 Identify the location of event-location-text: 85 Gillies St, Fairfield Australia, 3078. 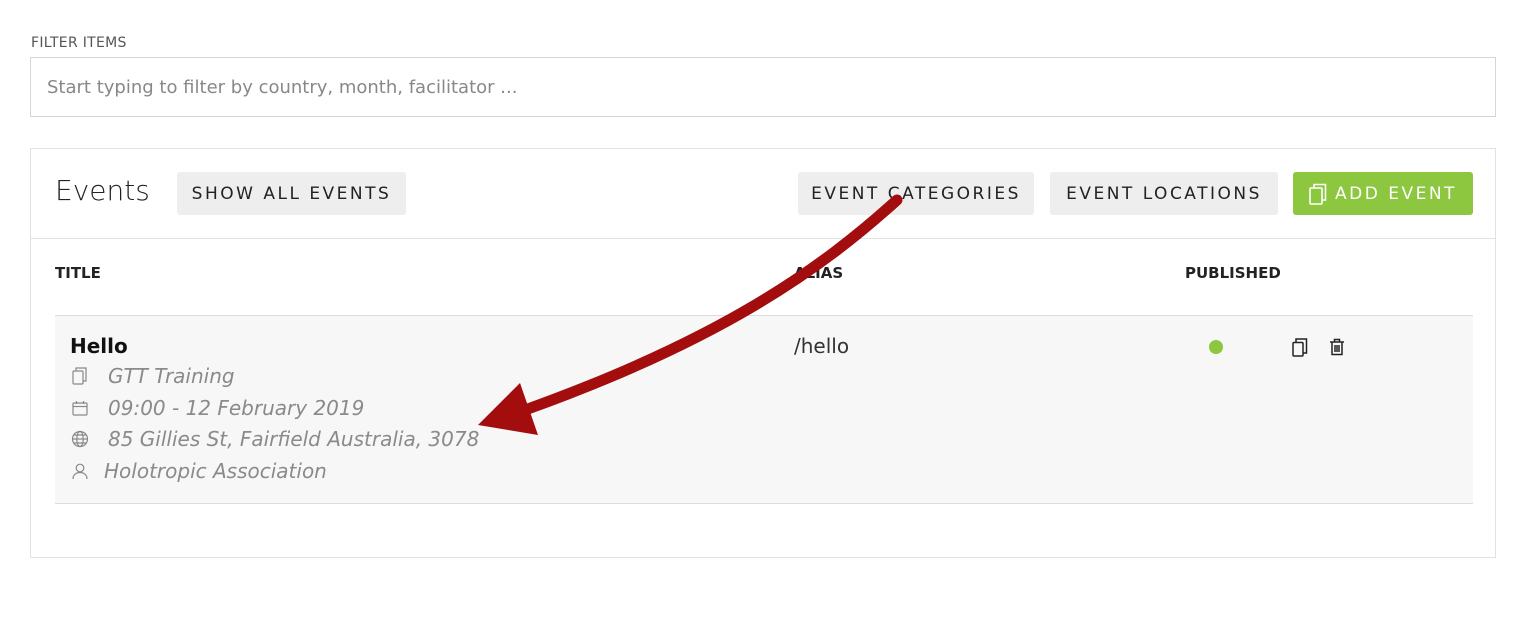
(294, 439).